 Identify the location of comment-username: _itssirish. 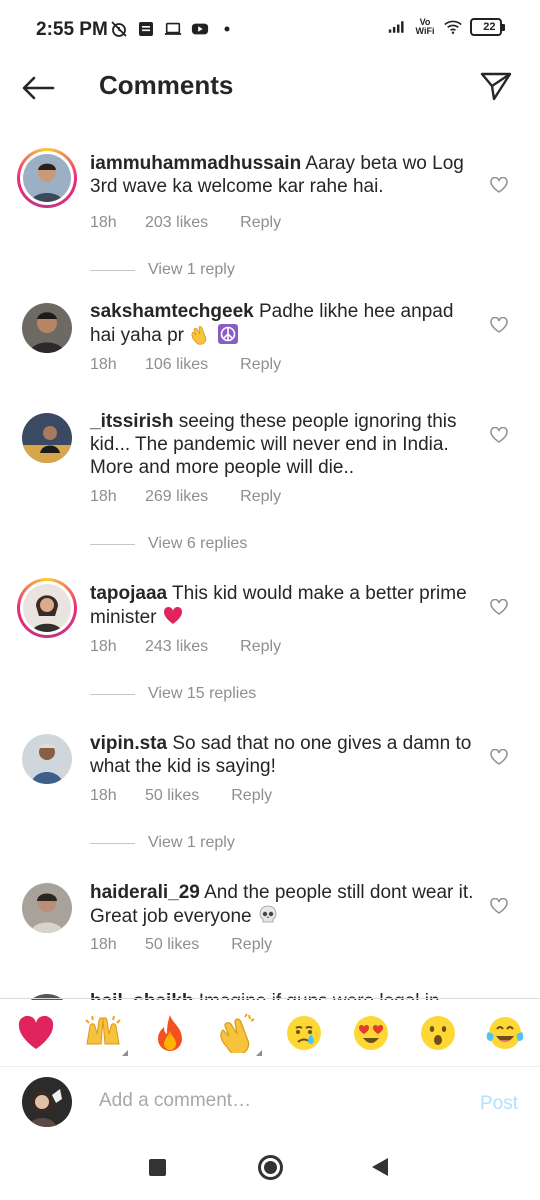
(131, 421).